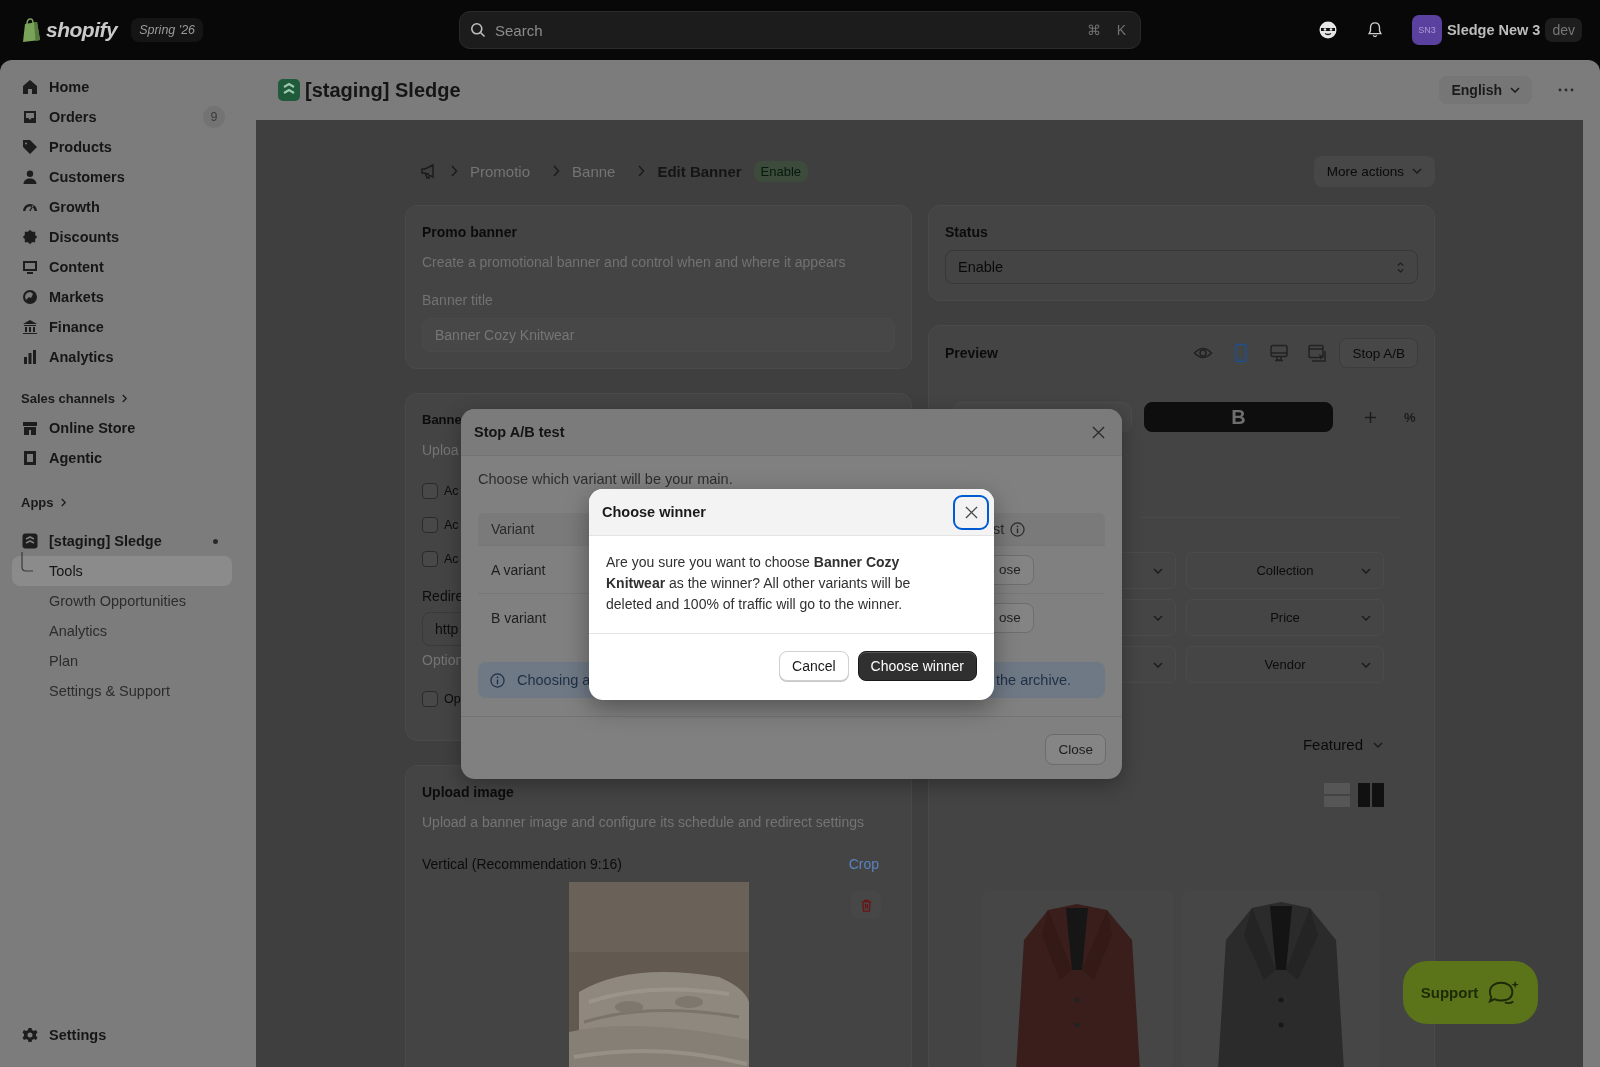 The image size is (1600, 1067). I want to click on orientation-label: Vertical (Recommendation 9:16), so click(522, 864).